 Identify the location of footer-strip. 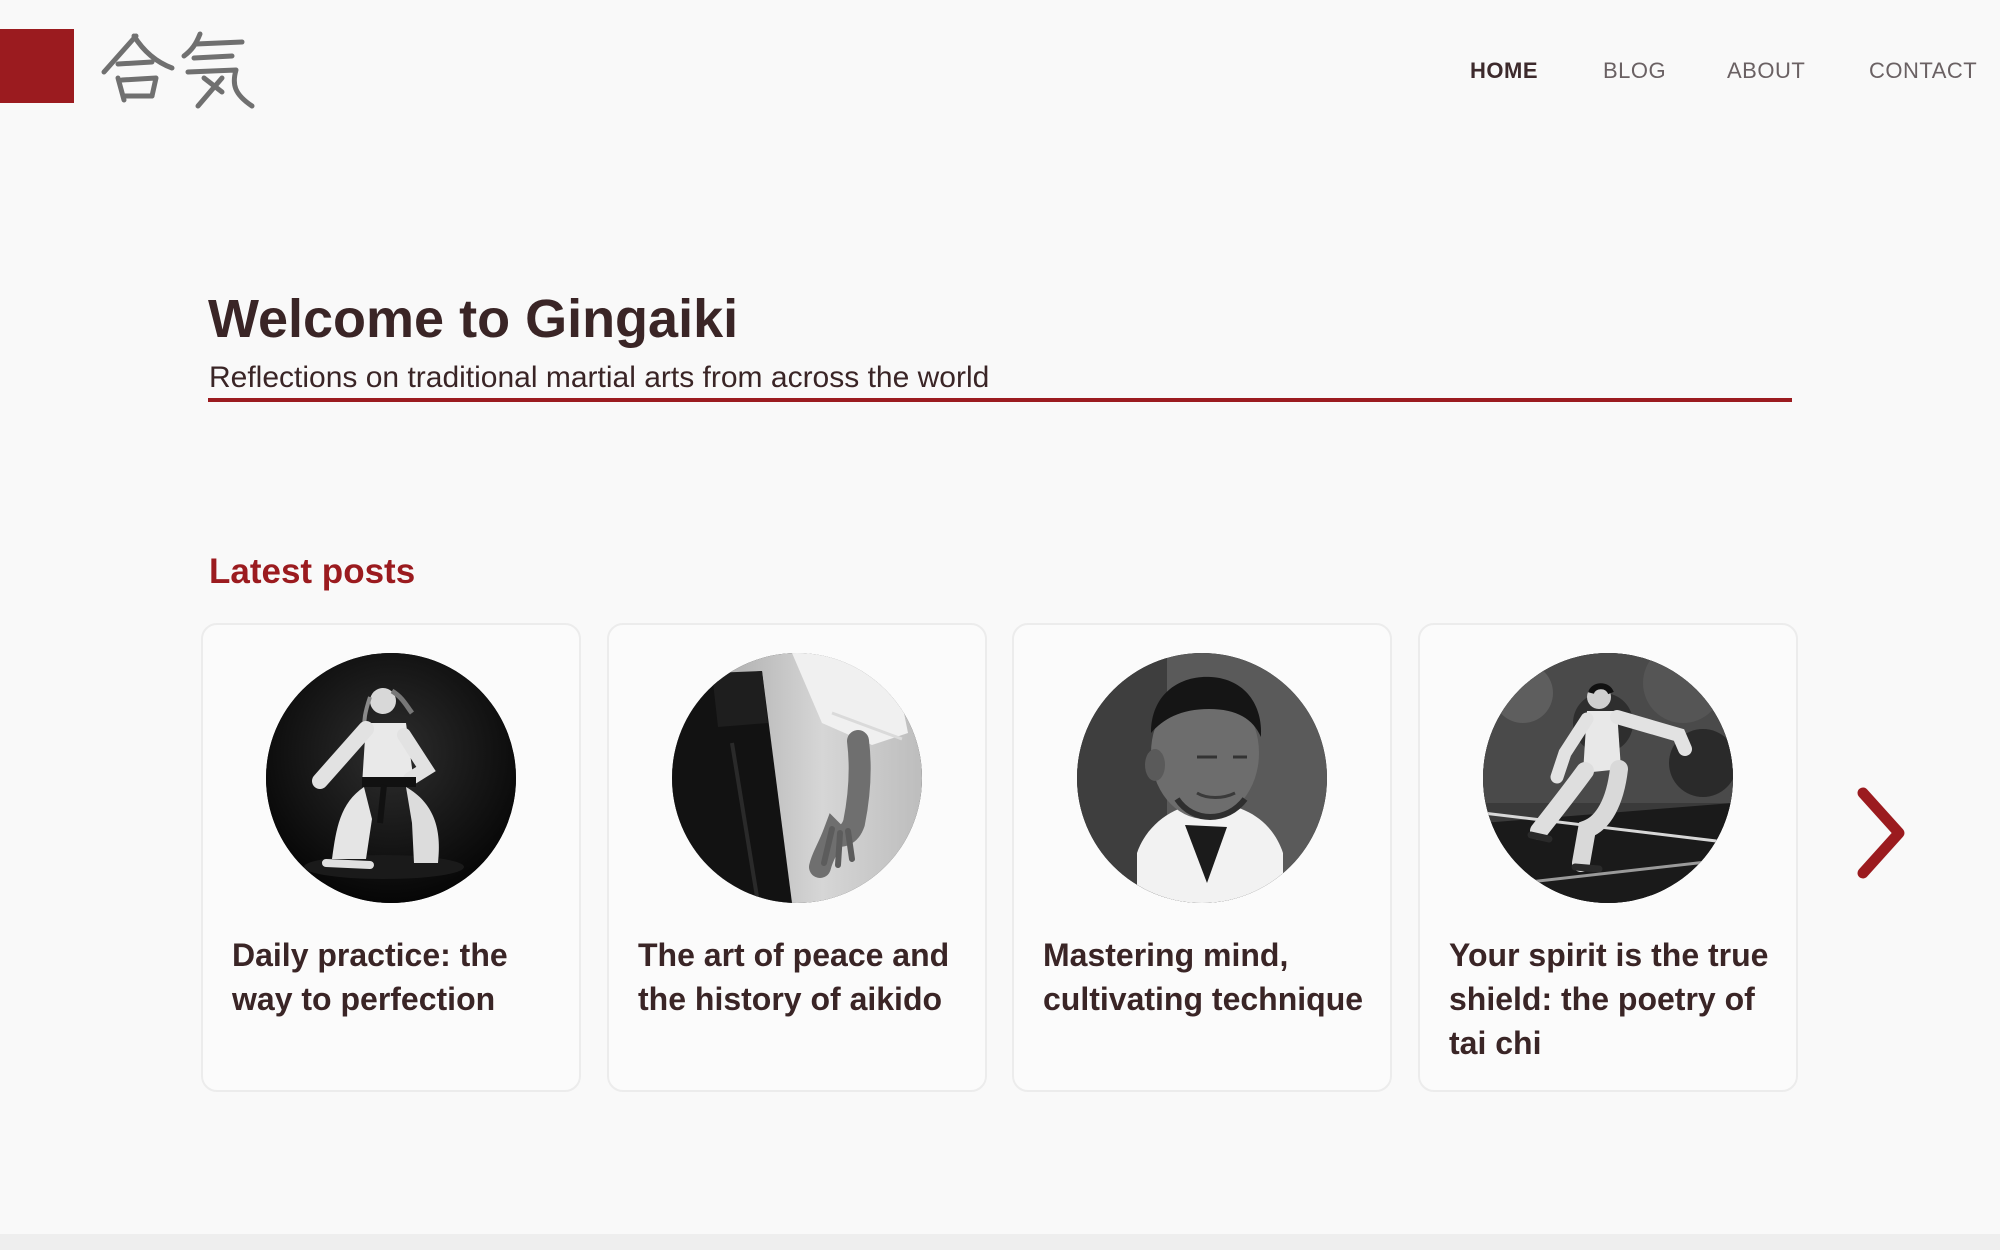
(1000, 1242).